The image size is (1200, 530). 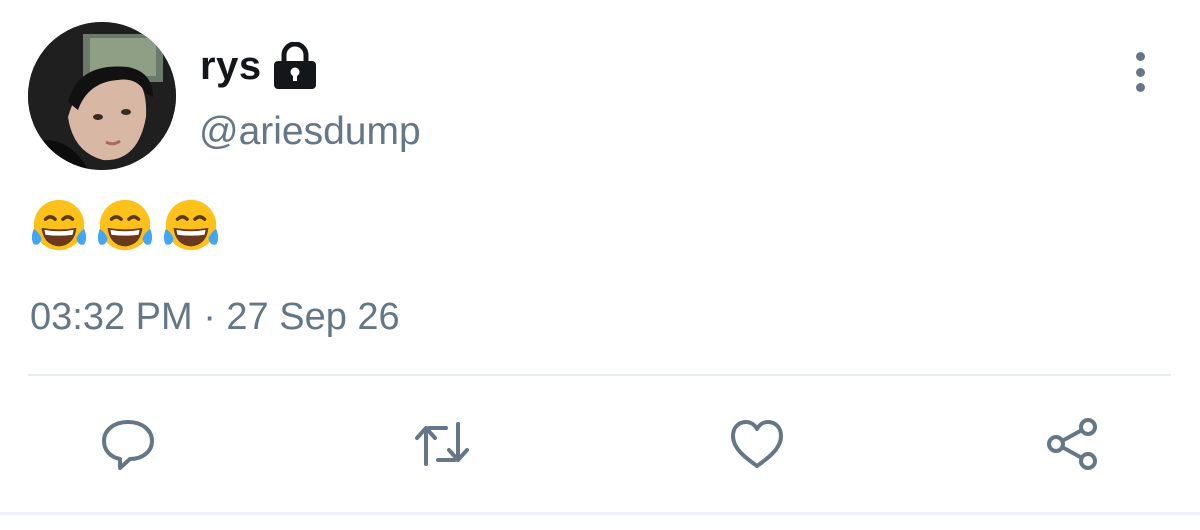 I want to click on bottom-divider, so click(x=600, y=513).